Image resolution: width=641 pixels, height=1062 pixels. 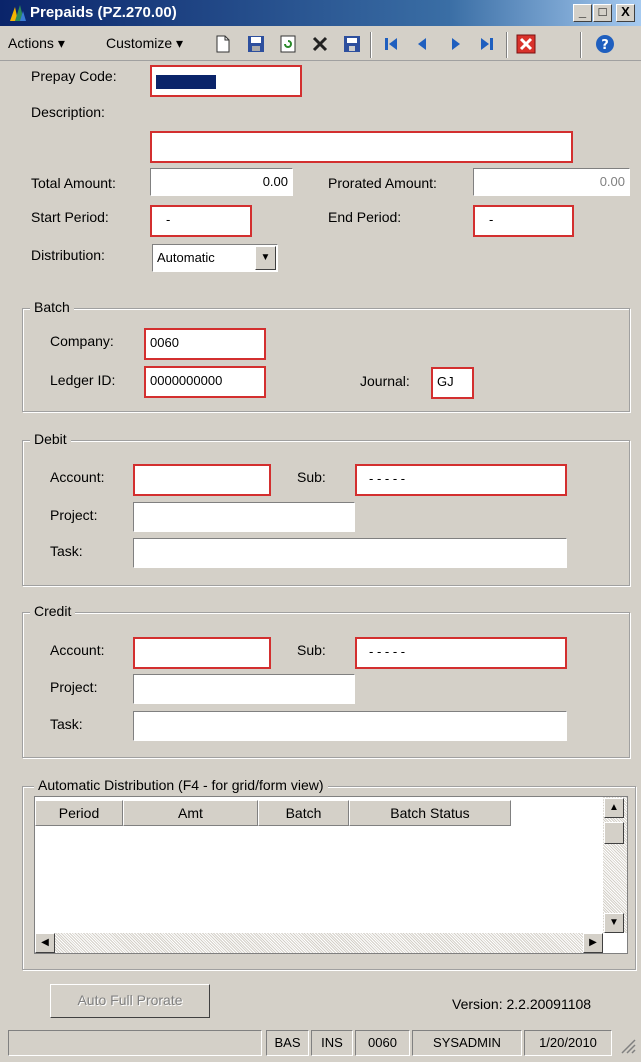 What do you see at coordinates (319, 943) in the screenshot?
I see `horizontal-scrollbar` at bounding box center [319, 943].